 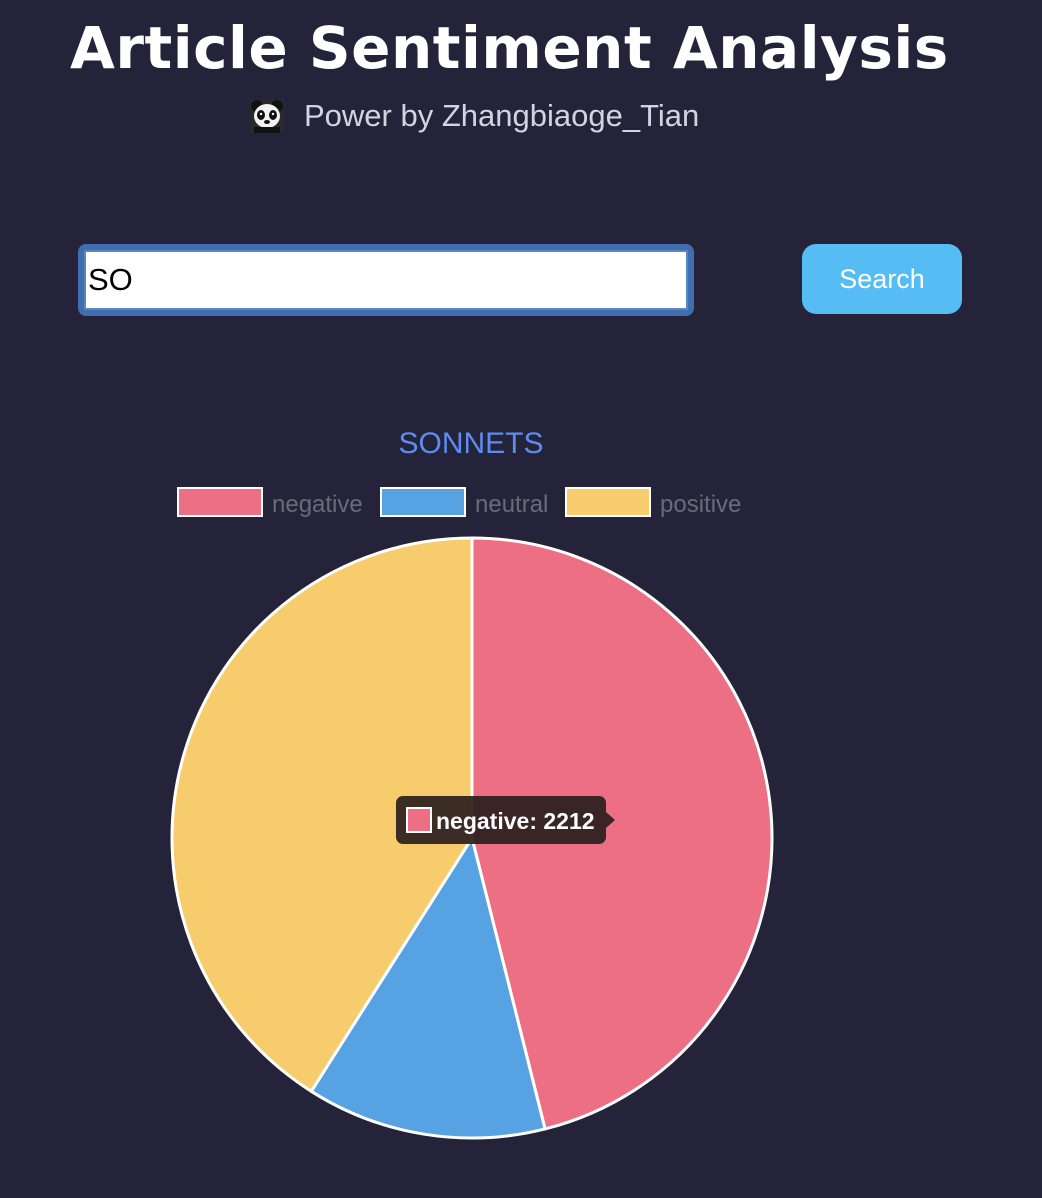 What do you see at coordinates (386, 280) in the screenshot?
I see `search-input` at bounding box center [386, 280].